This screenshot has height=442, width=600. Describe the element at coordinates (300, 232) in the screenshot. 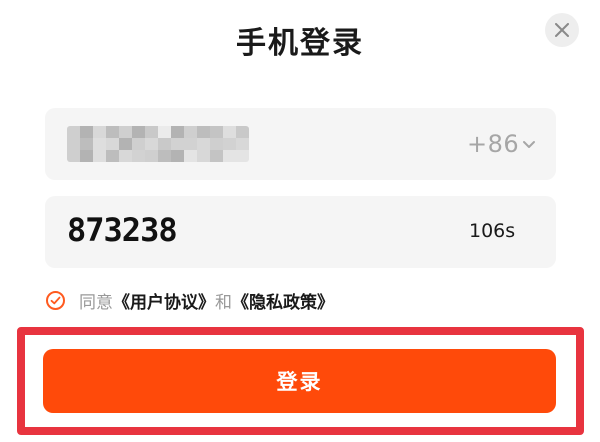

I see `verification-code-field: 873238 106s` at that location.